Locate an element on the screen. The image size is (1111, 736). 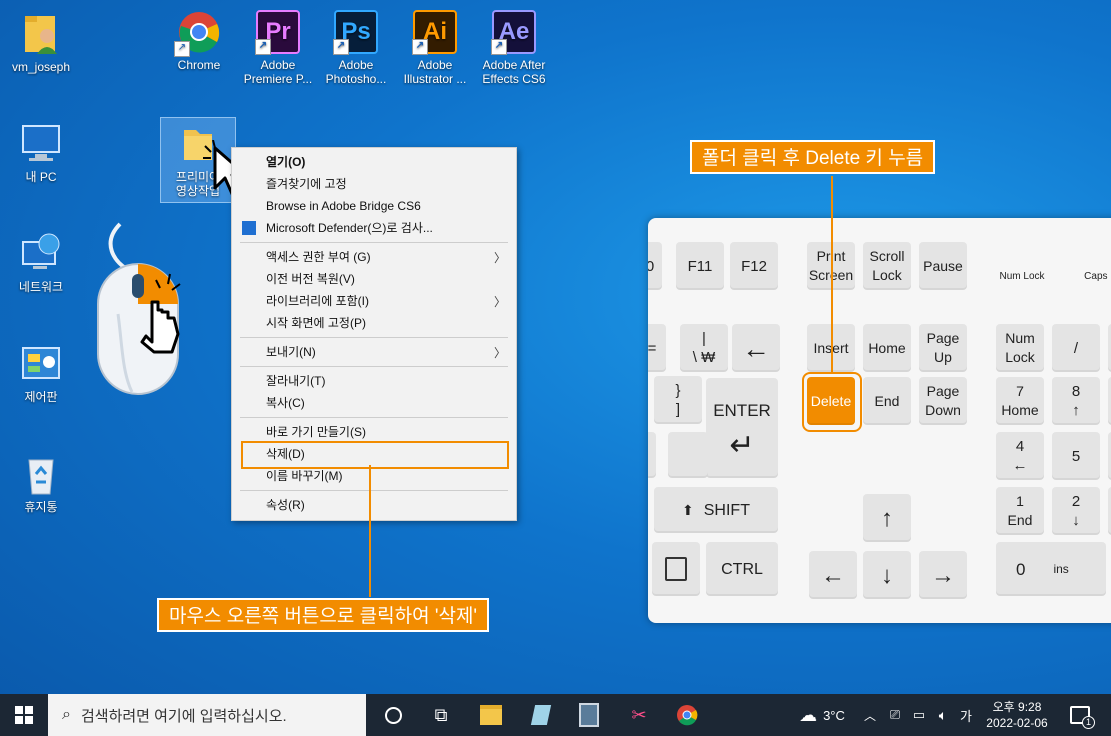
caps-lock-indicator: Caps L is located at coordinates (1097, 276).